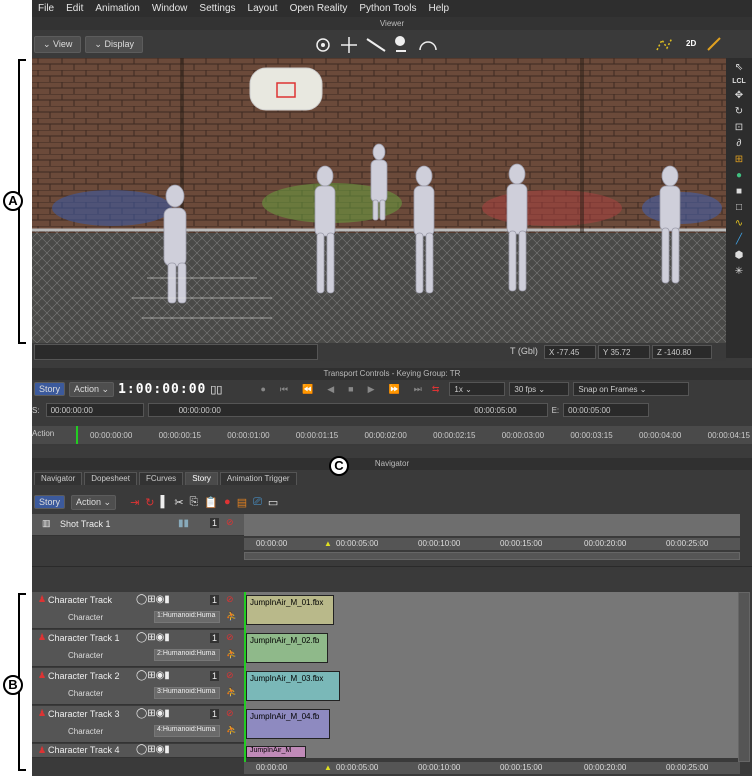  I want to click on cube-icon: ■, so click(739, 191).